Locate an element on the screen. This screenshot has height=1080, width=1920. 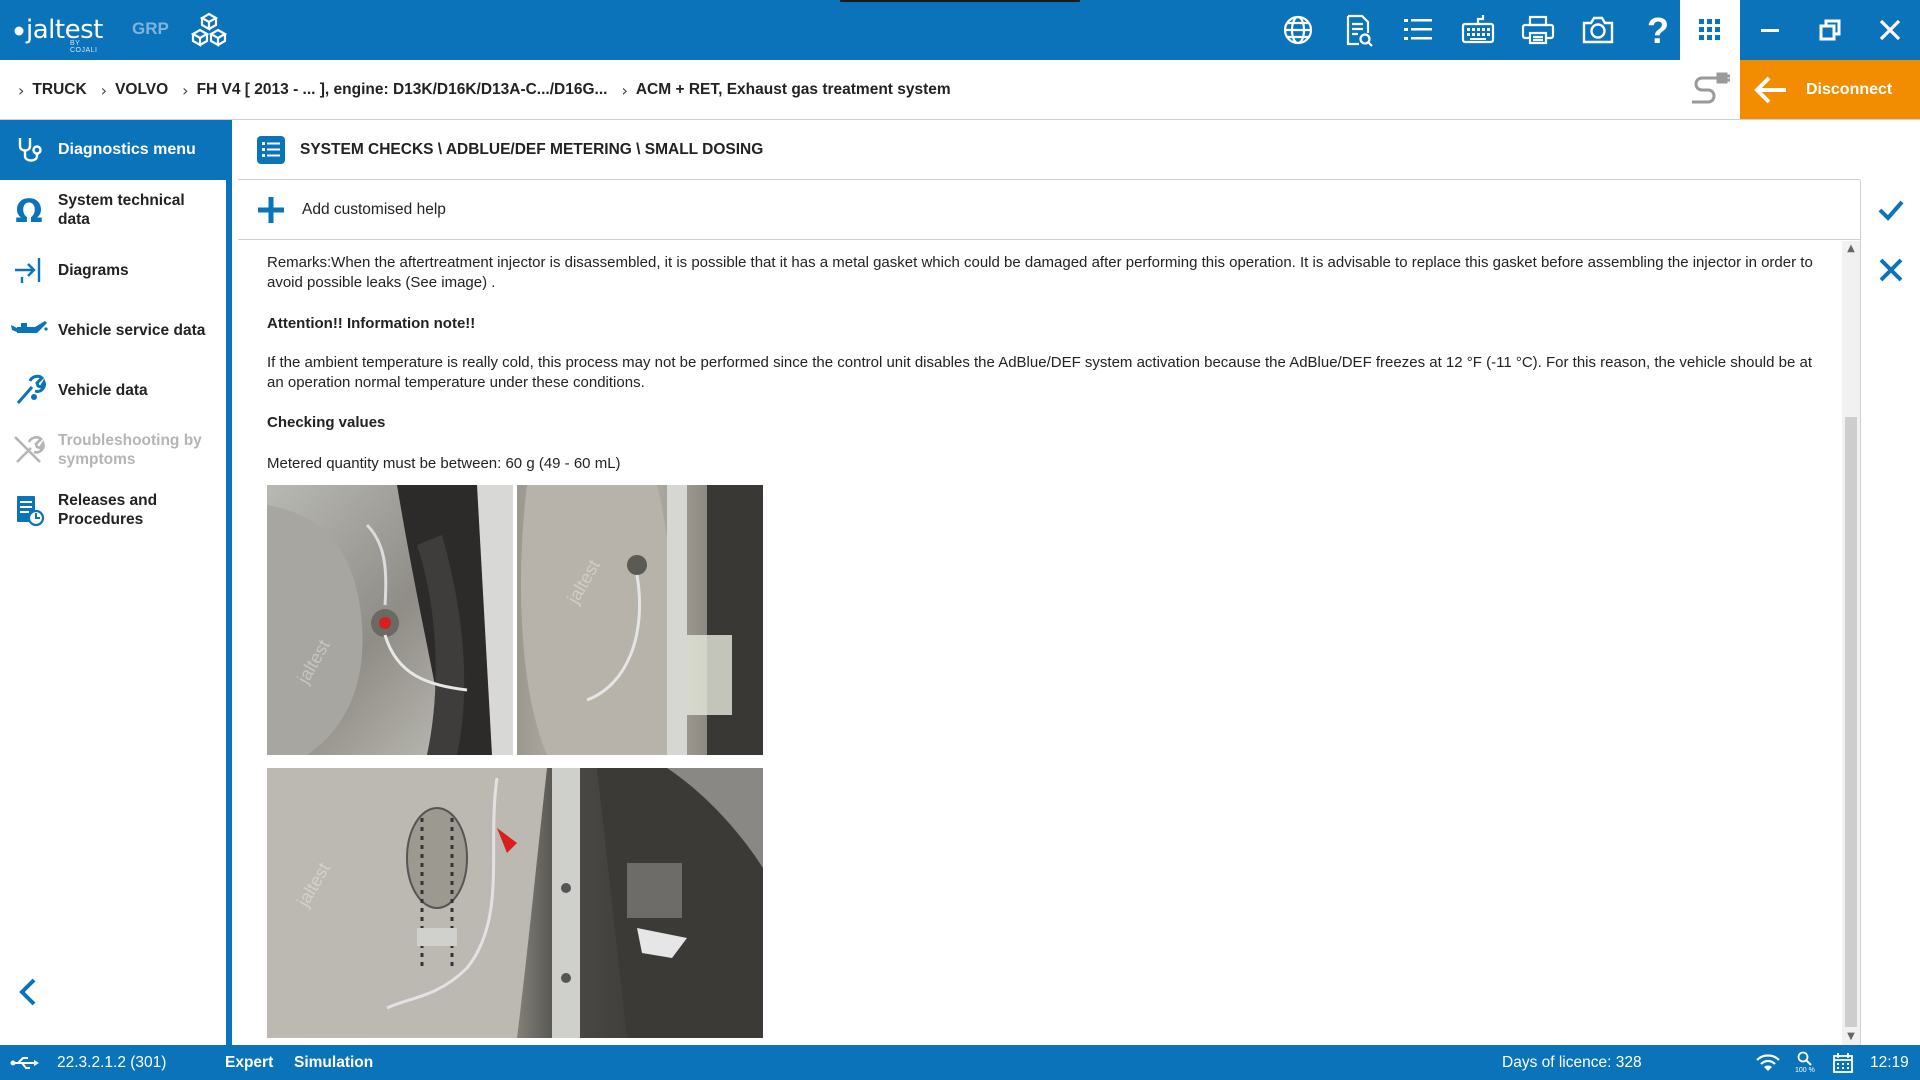
clock-label: 12:19 is located at coordinates (1889, 1062).